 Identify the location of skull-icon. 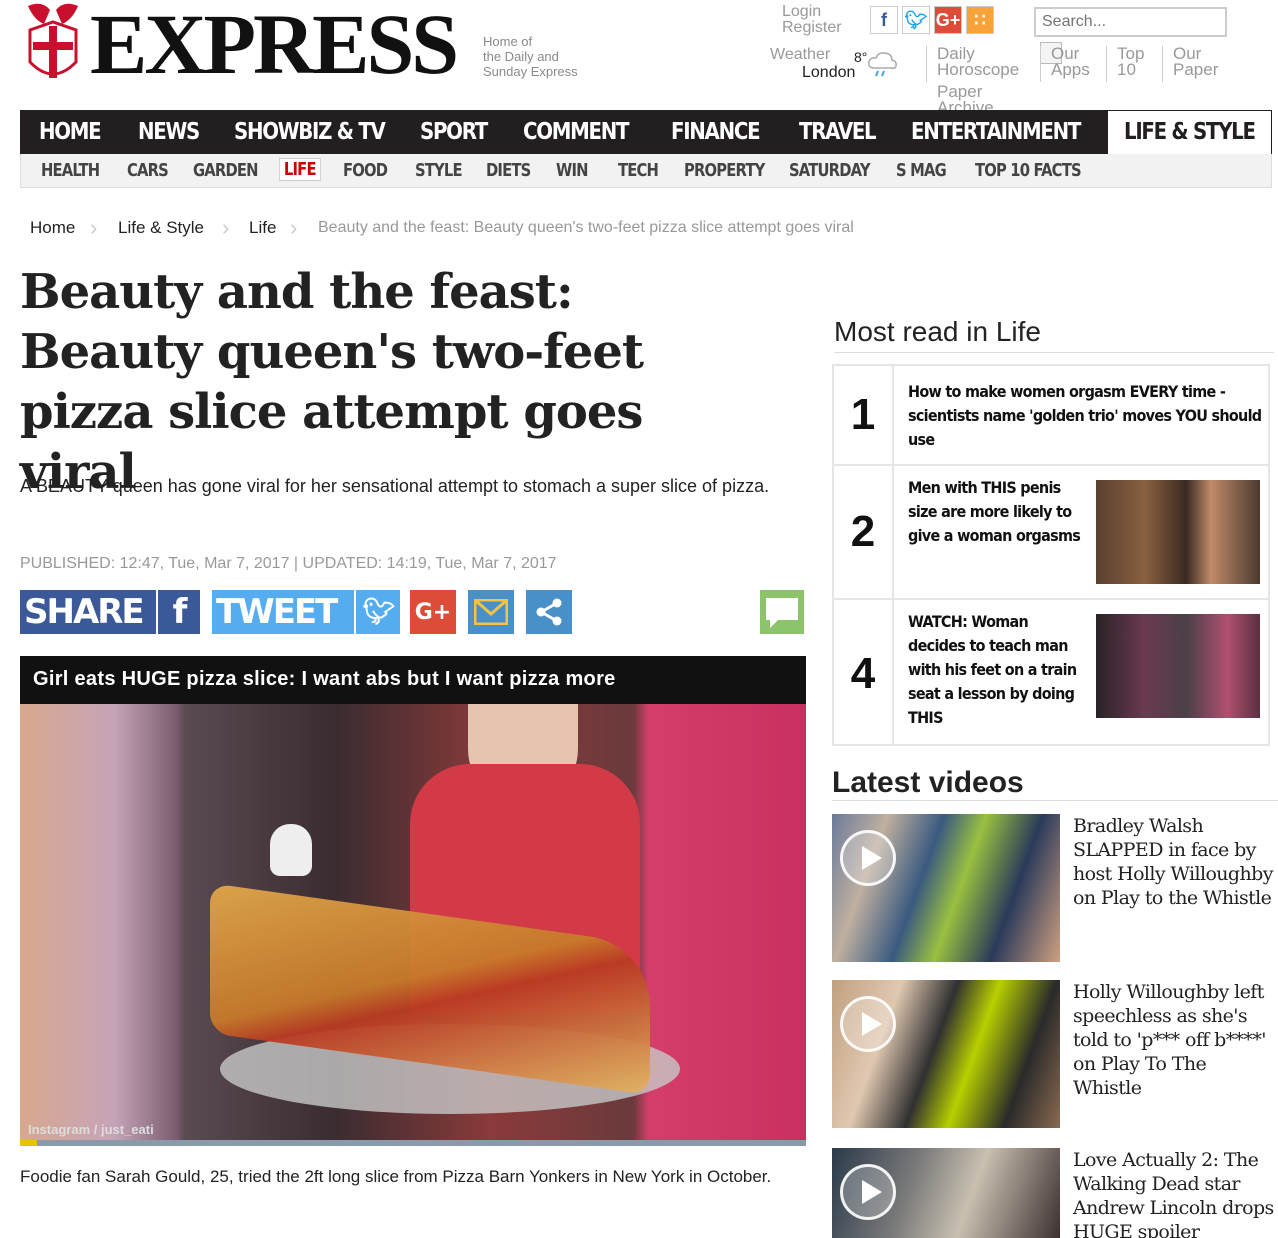
(291, 850).